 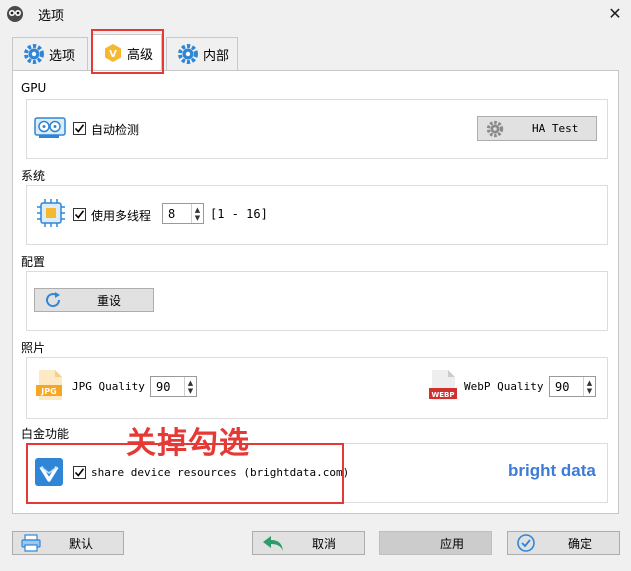 I want to click on title-bar: 选项 ✕, so click(x=315, y=14).